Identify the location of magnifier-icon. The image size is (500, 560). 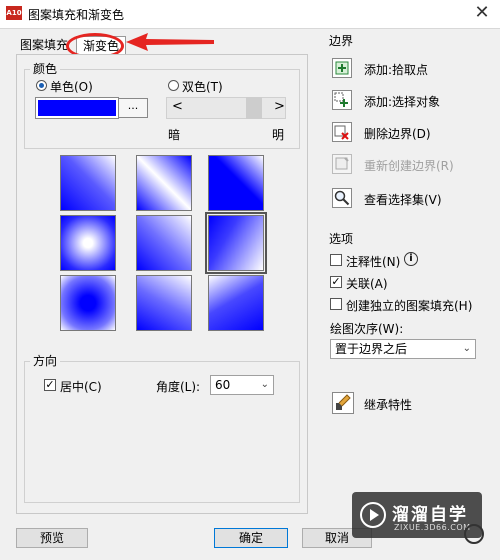
(342, 198).